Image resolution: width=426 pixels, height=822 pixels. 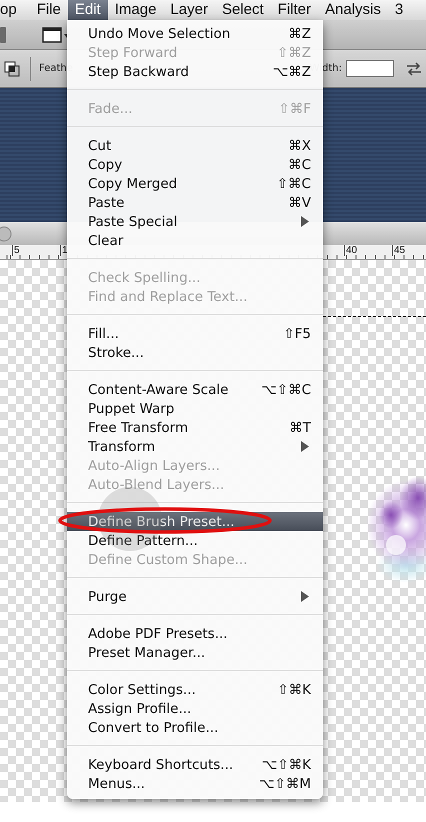 What do you see at coordinates (195, 783) in the screenshot?
I see `menu-item: Menus... ⌥⇧⌘M` at bounding box center [195, 783].